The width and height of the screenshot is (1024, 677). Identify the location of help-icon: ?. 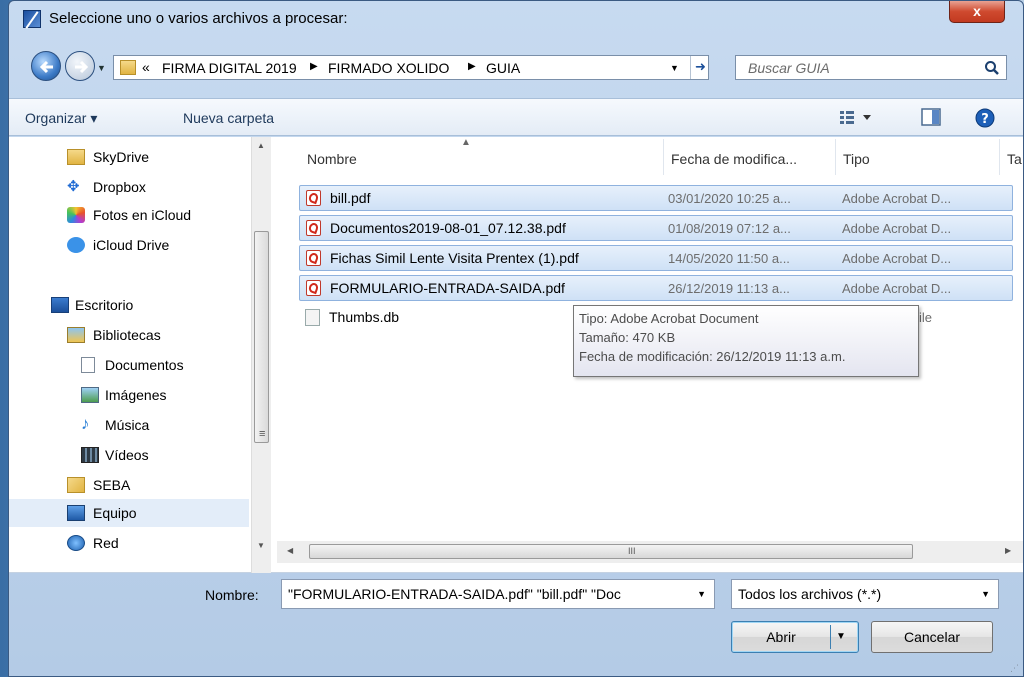
(985, 118).